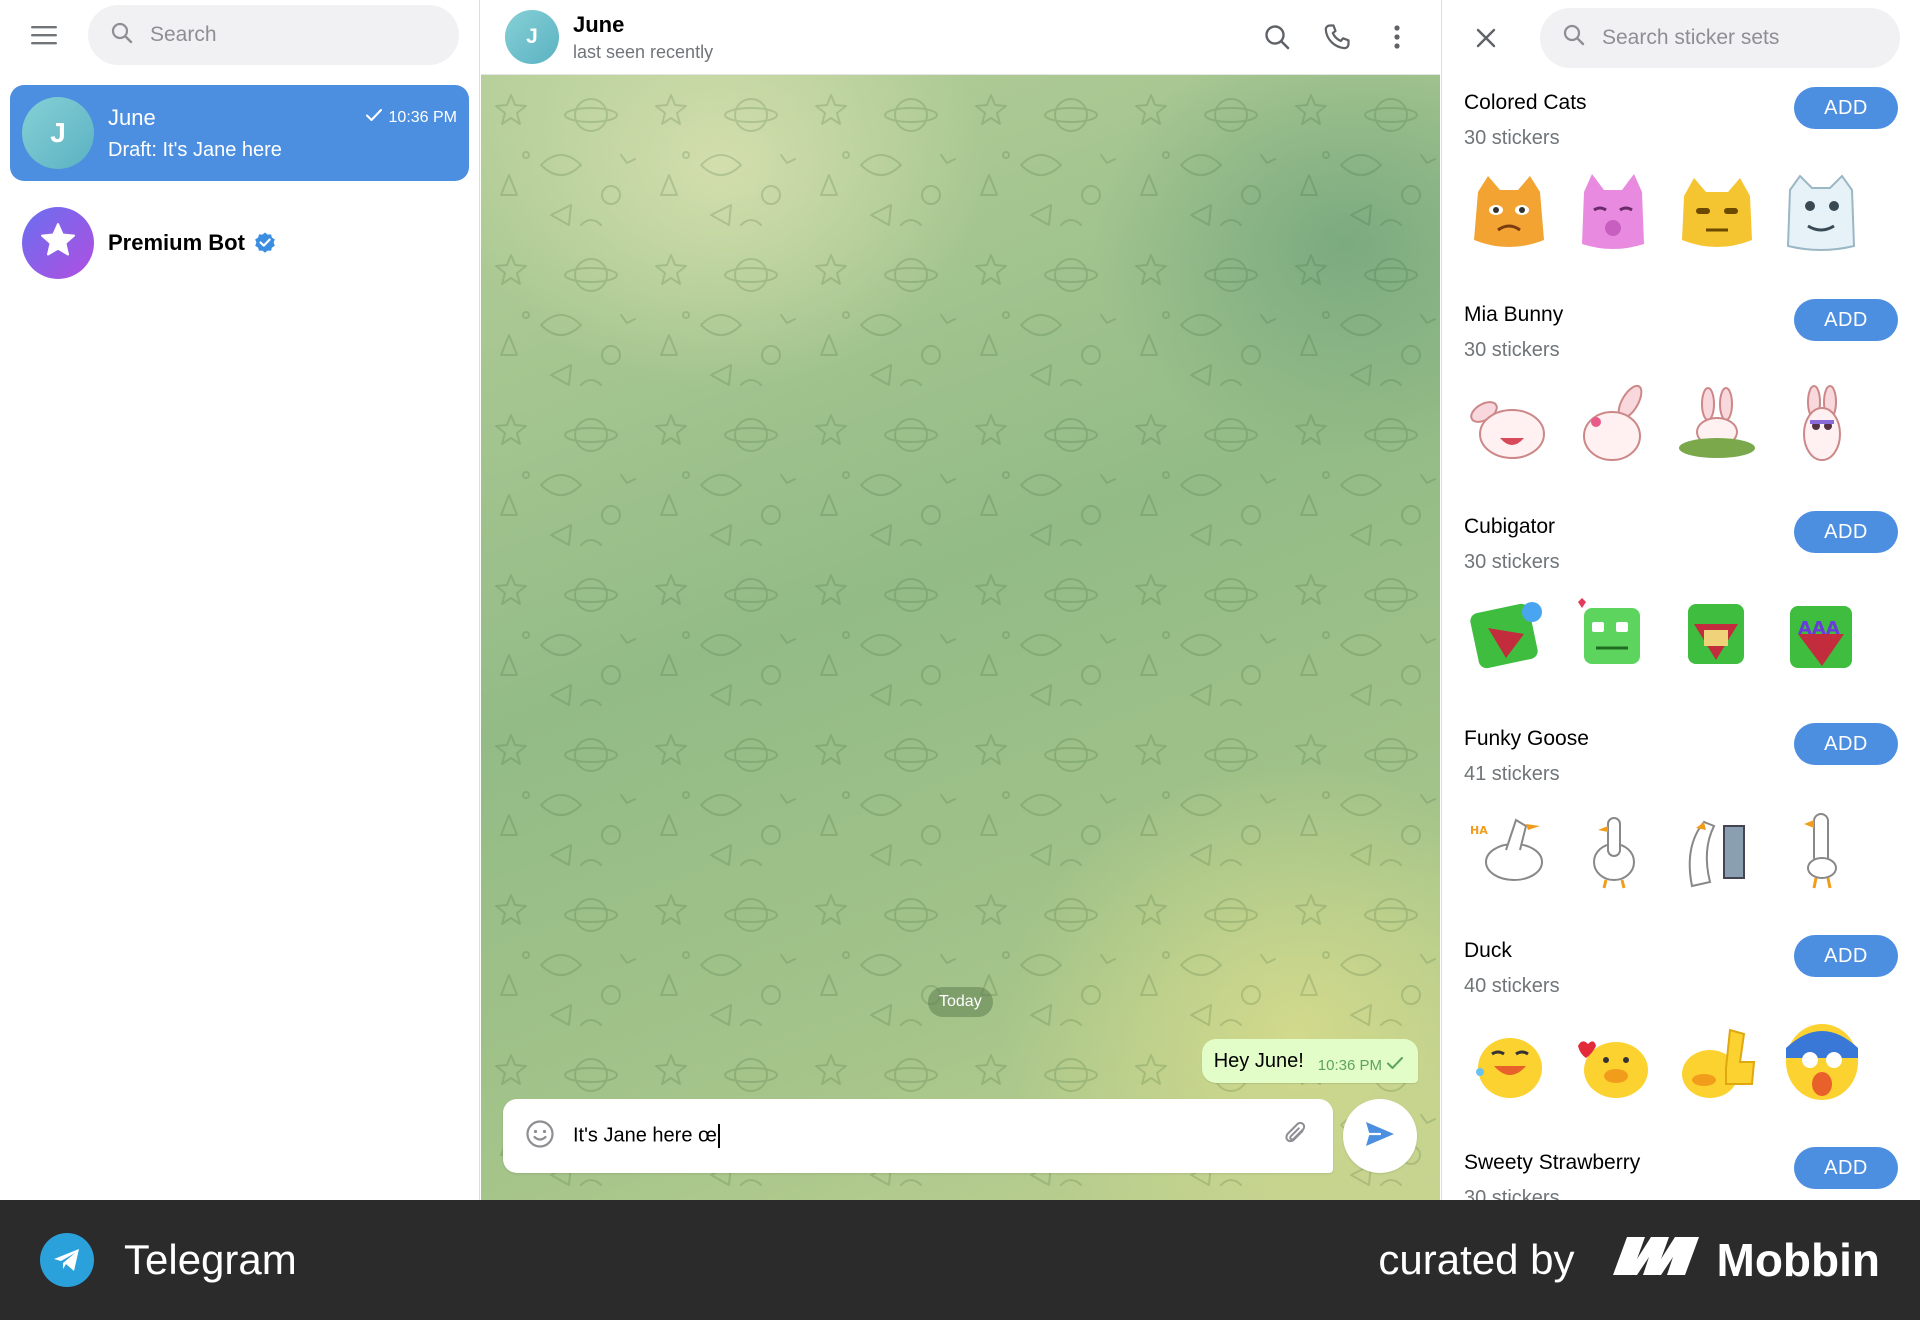 The height and width of the screenshot is (1320, 1920). I want to click on verified-badge-icon, so click(265, 243).